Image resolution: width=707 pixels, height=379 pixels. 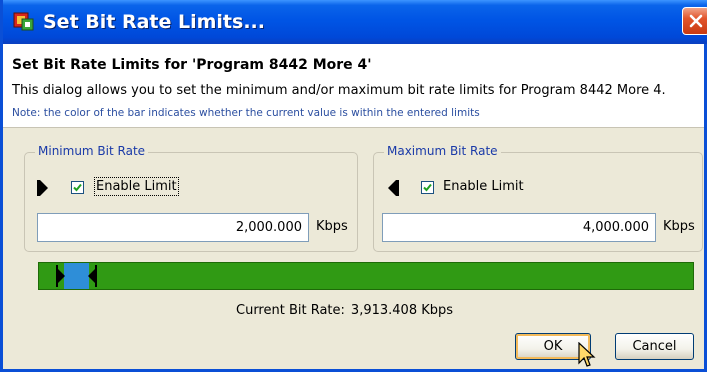 I want to click on max-enable-limit-checkbox, so click(x=427, y=187).